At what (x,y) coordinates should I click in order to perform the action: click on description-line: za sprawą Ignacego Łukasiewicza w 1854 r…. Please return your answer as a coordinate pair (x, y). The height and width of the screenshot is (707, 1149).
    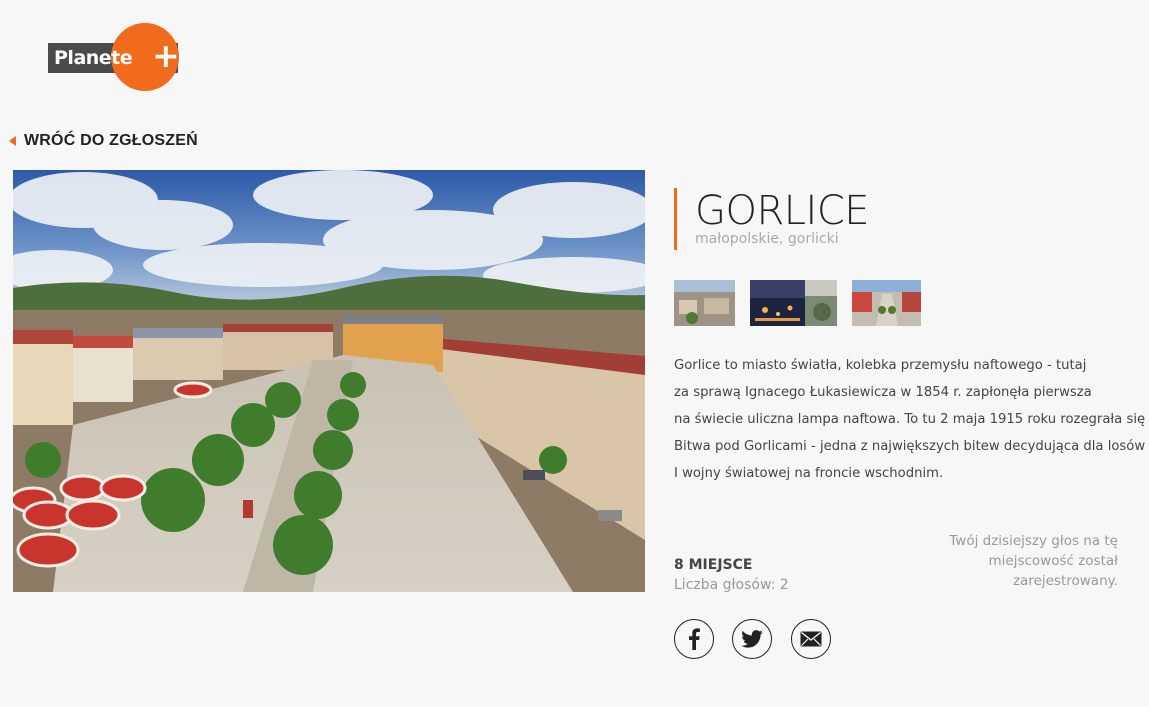
    Looking at the image, I should click on (883, 392).